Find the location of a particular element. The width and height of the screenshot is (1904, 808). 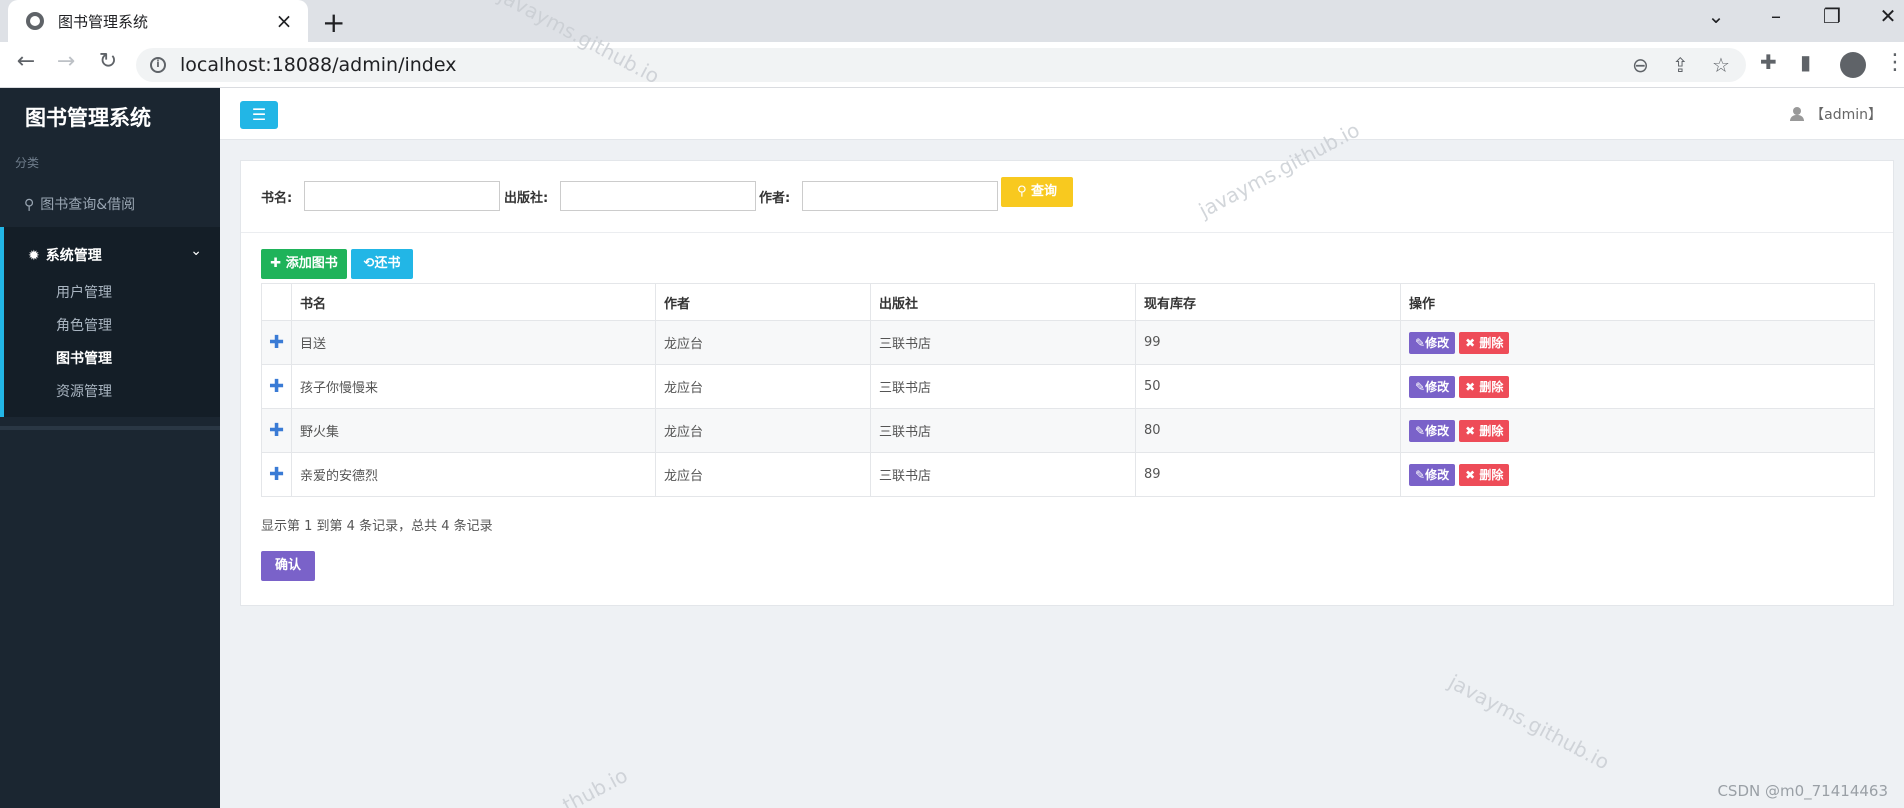

cell-title: 野火集 is located at coordinates (473, 430).